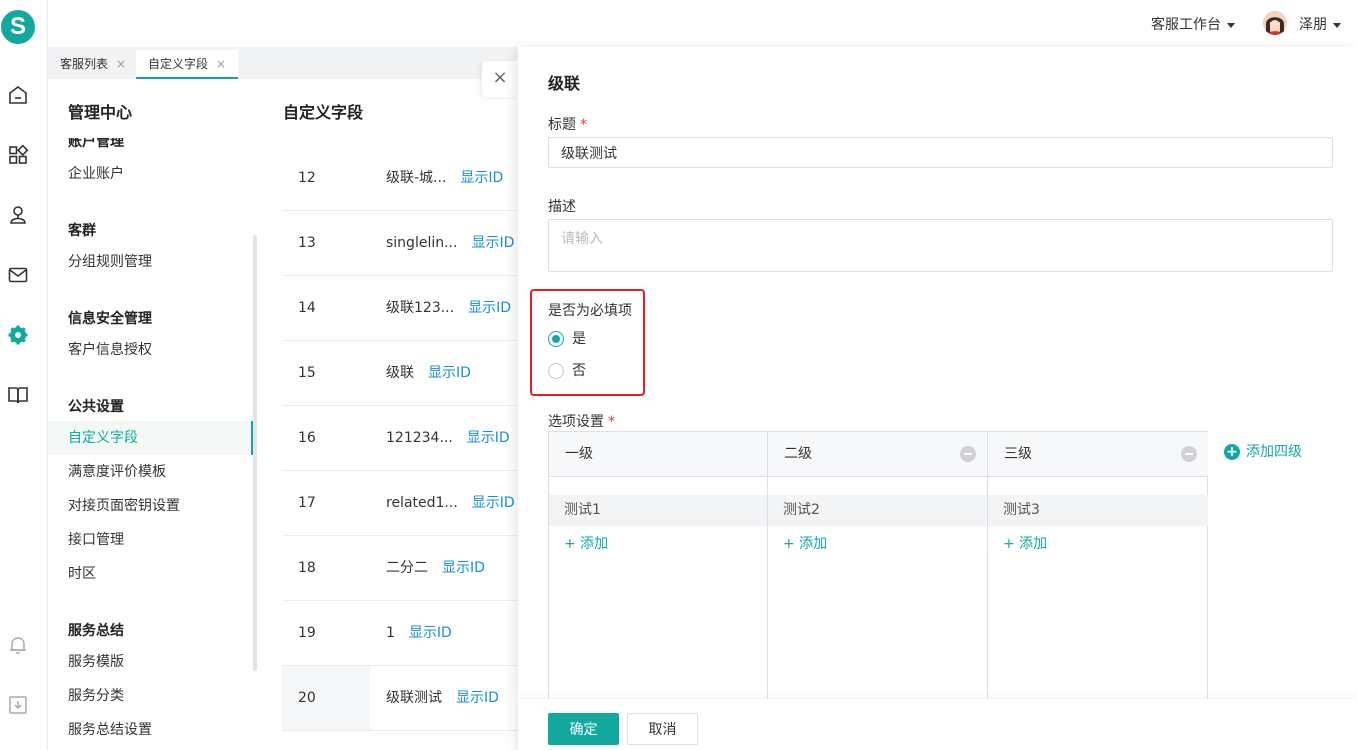  What do you see at coordinates (567, 125) in the screenshot?
I see `title-label: 标题 *` at bounding box center [567, 125].